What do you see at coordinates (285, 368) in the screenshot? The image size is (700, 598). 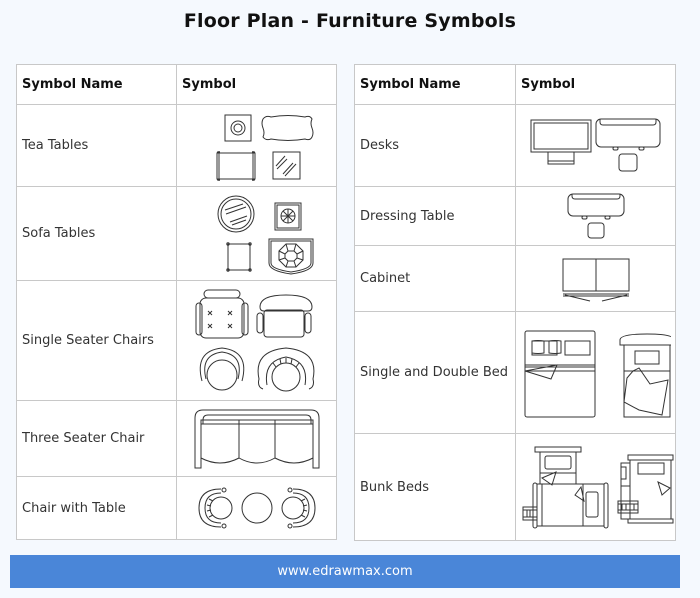 I see `scroll-armchair-icon` at bounding box center [285, 368].